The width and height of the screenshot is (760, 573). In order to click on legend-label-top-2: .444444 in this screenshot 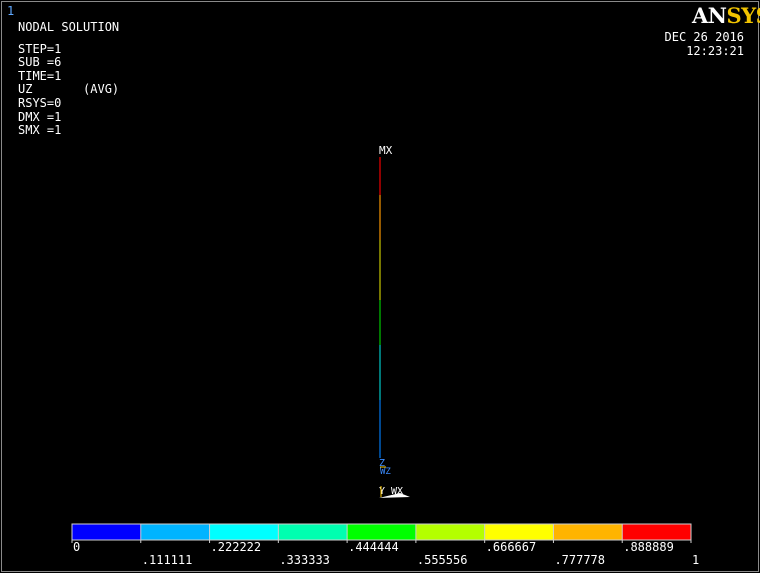, I will do `click(373, 547)`.